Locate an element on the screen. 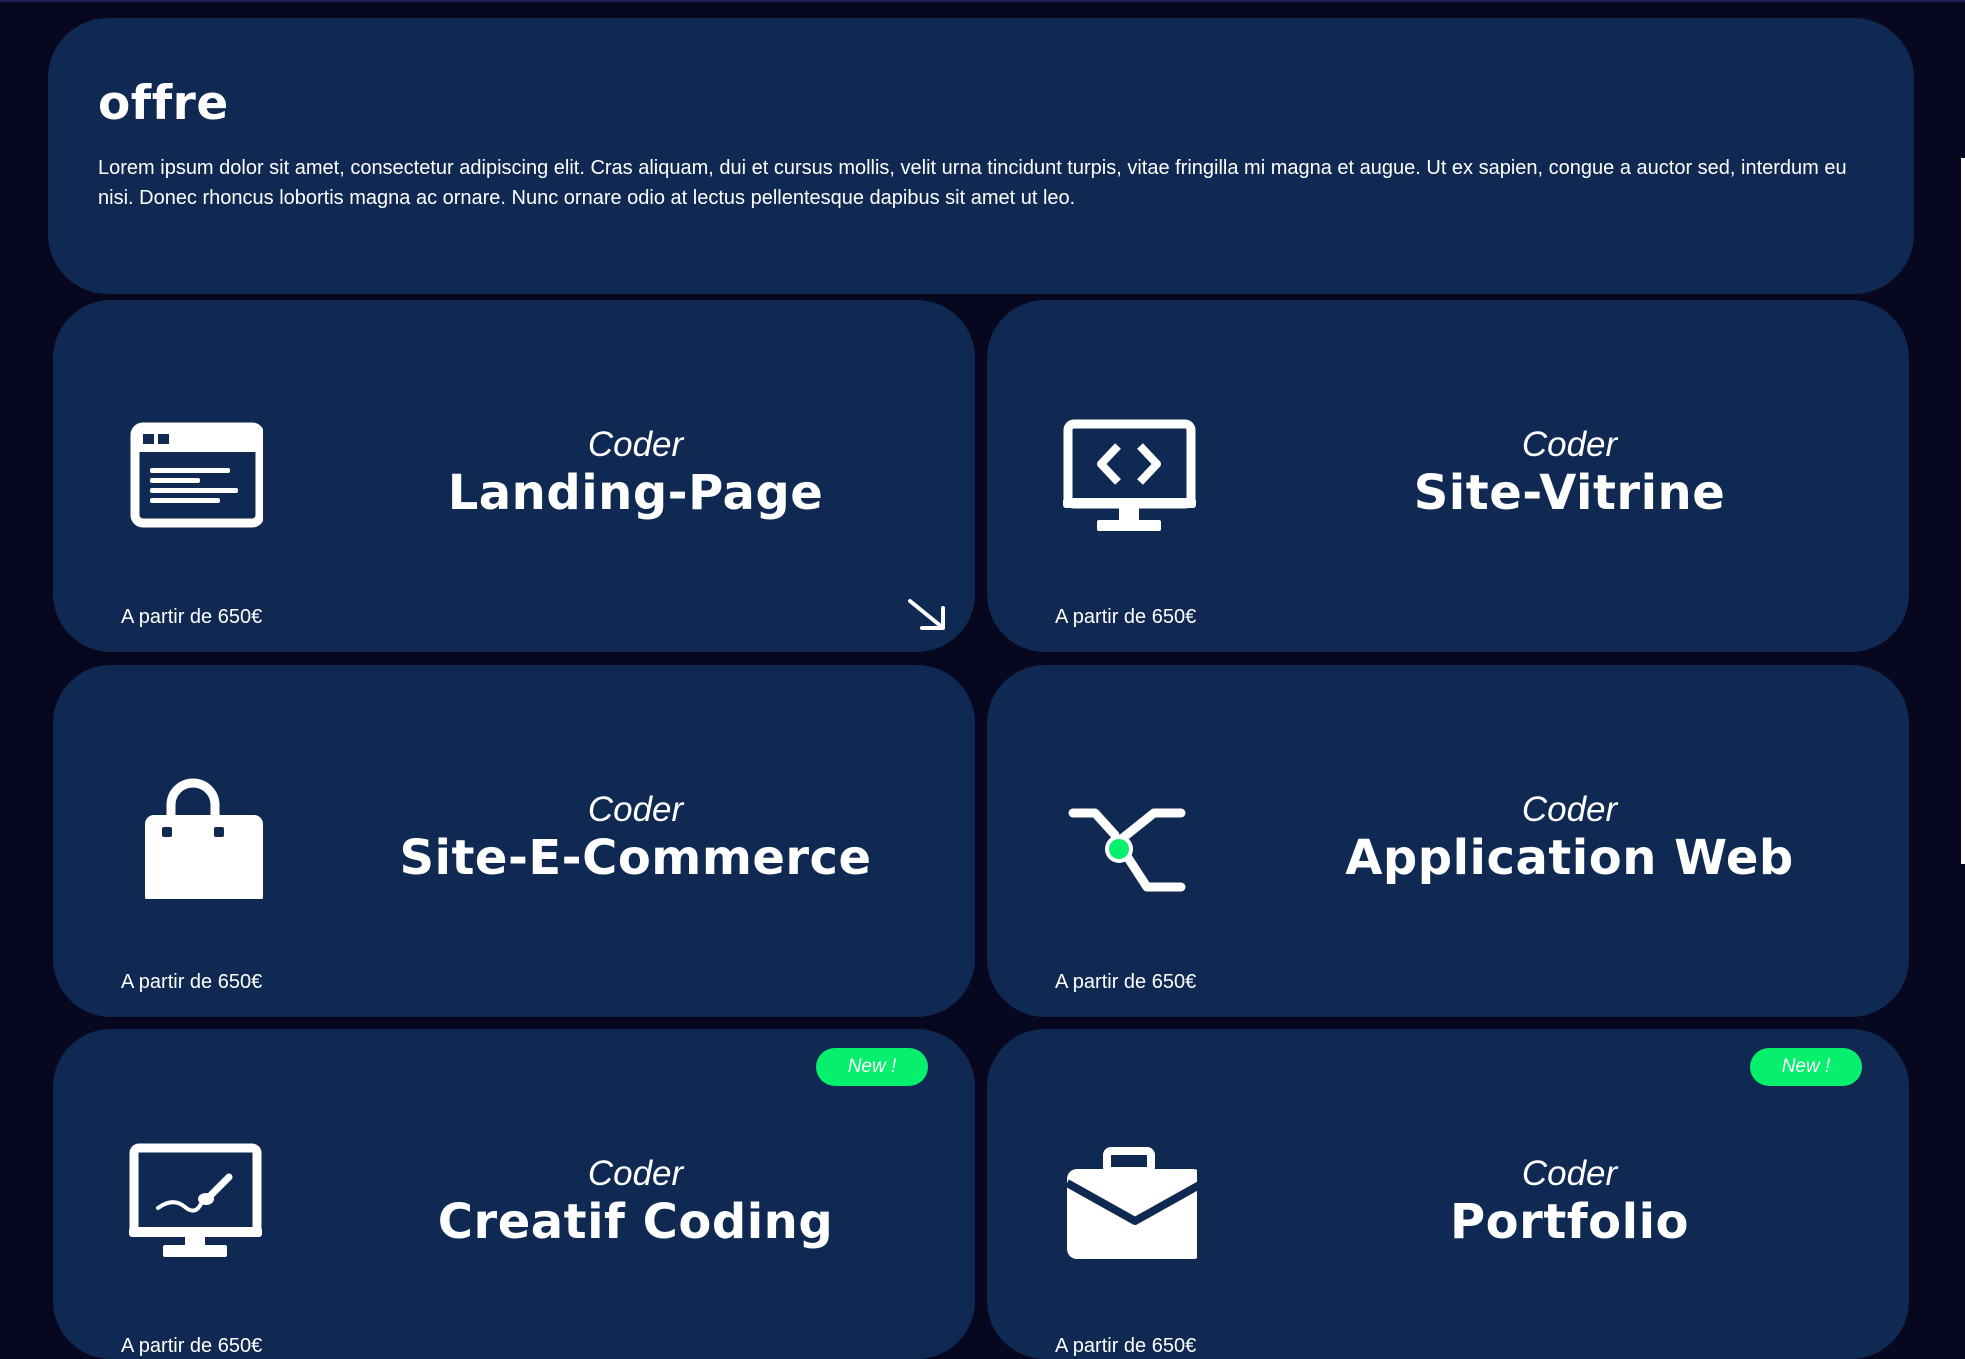  offer-card-landing-page: Coder Landing-Page A partir de 650€ is located at coordinates (514, 476).